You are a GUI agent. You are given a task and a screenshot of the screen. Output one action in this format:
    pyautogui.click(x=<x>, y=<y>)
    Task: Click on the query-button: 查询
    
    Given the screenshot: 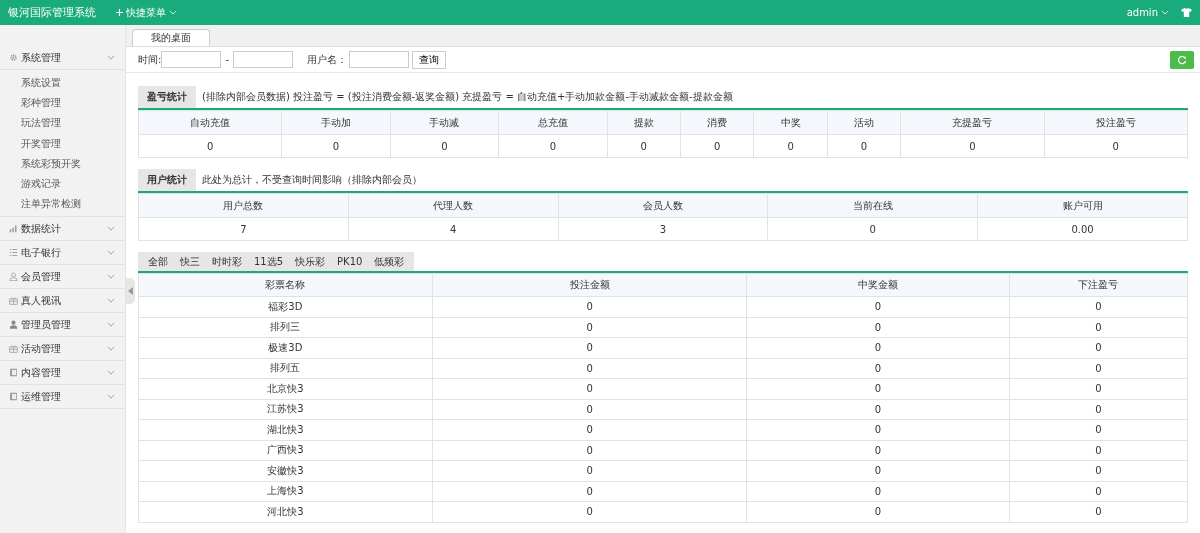 What is the action you would take?
    pyautogui.click(x=429, y=59)
    